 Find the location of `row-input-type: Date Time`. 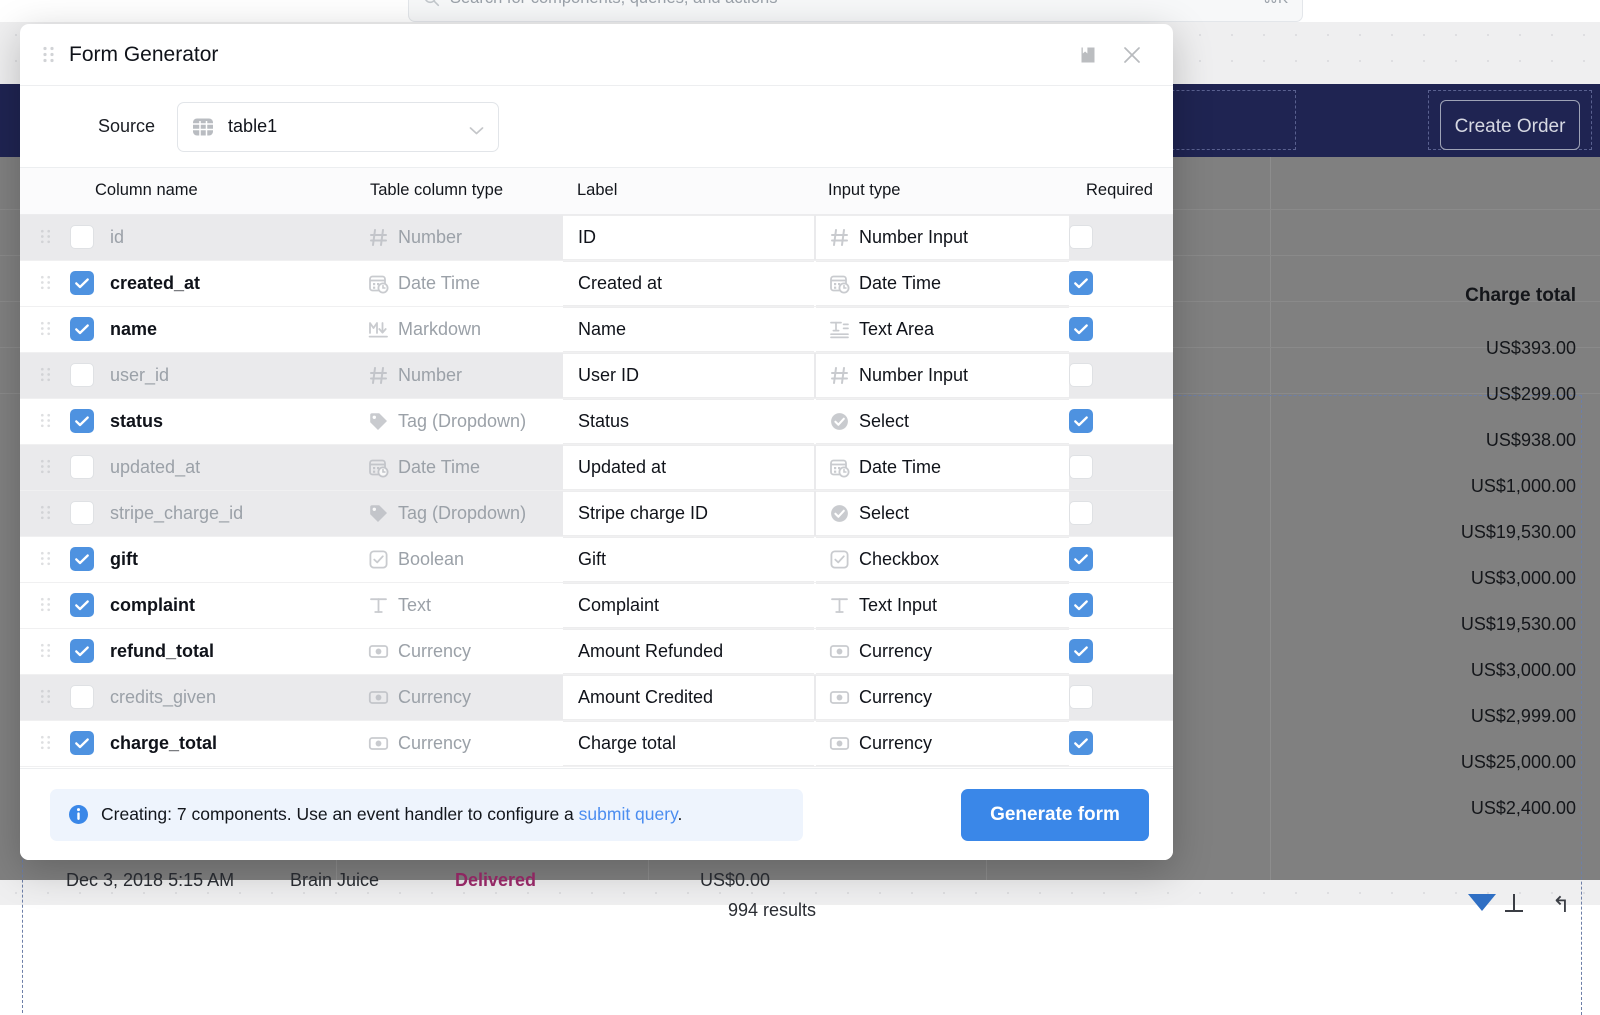

row-input-type: Date Time is located at coordinates (900, 467).